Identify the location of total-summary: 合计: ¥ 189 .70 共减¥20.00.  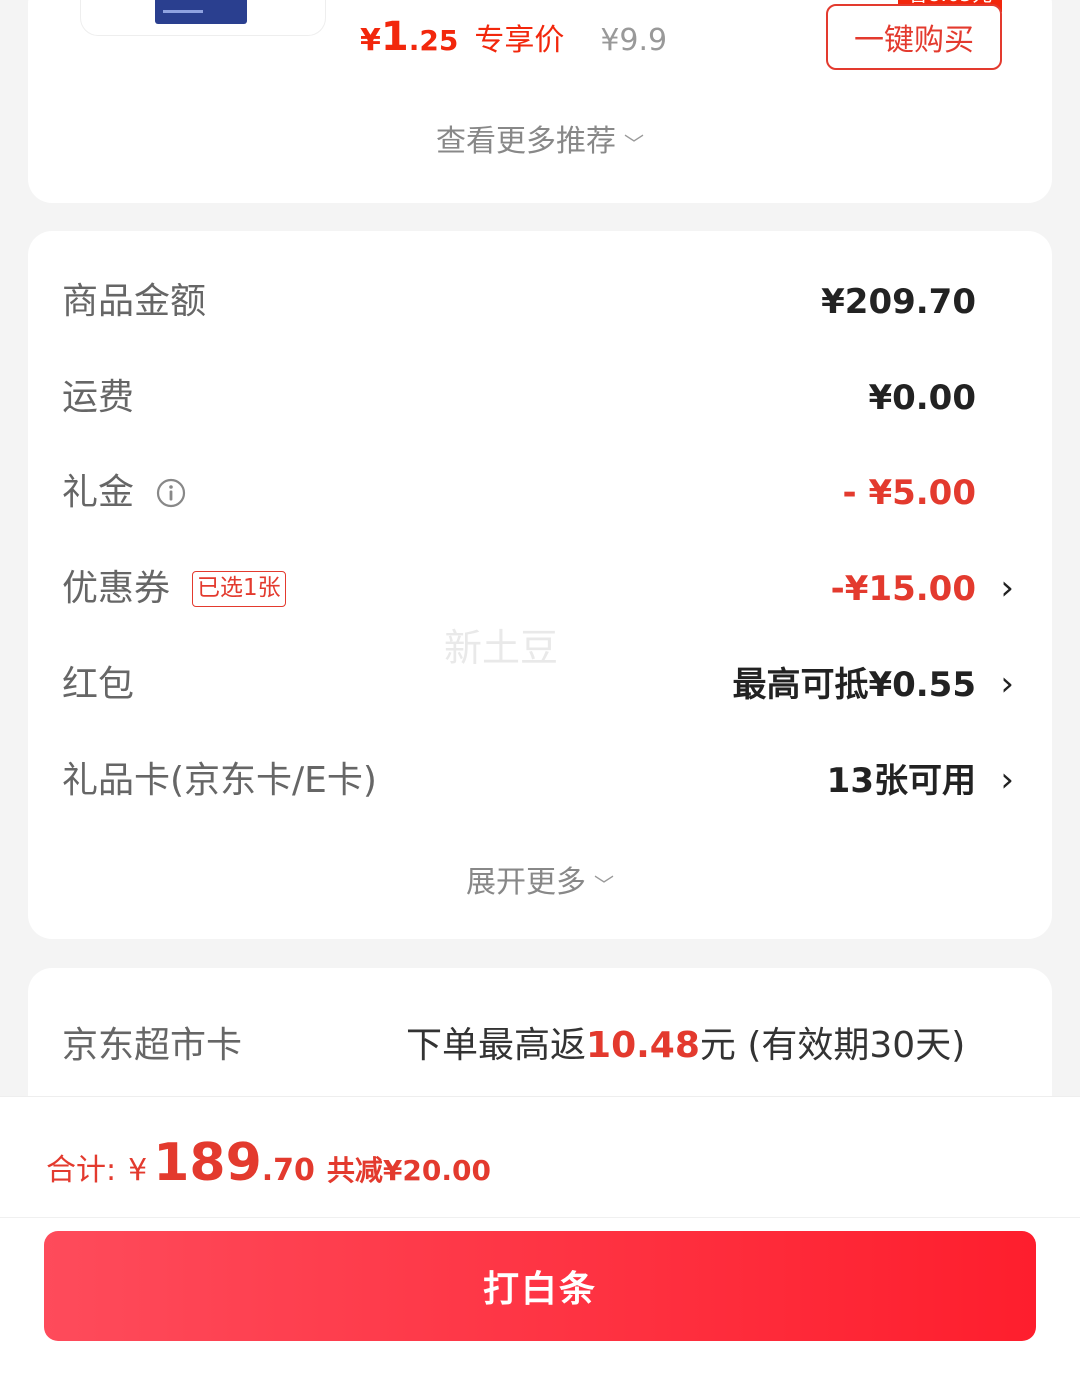
(268, 1163).